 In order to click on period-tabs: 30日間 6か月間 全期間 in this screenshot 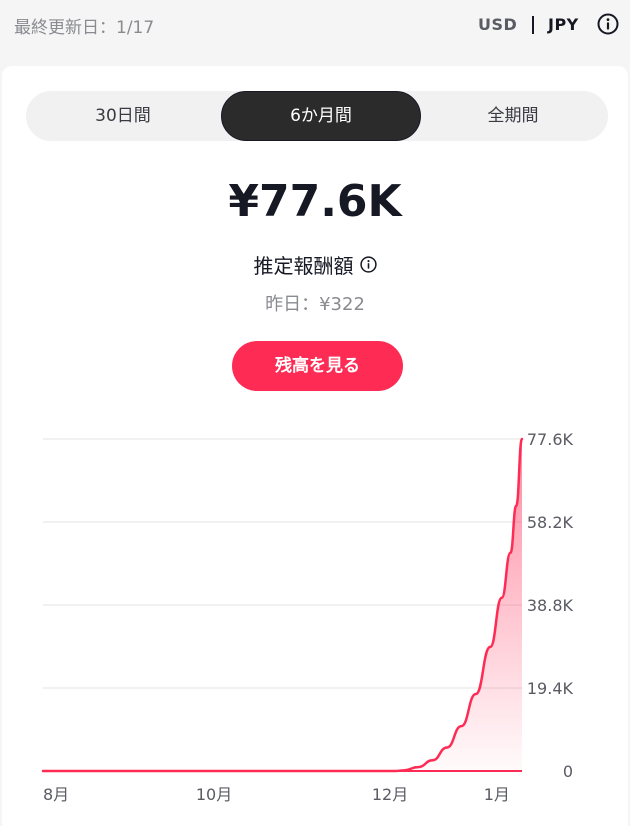, I will do `click(317, 116)`.